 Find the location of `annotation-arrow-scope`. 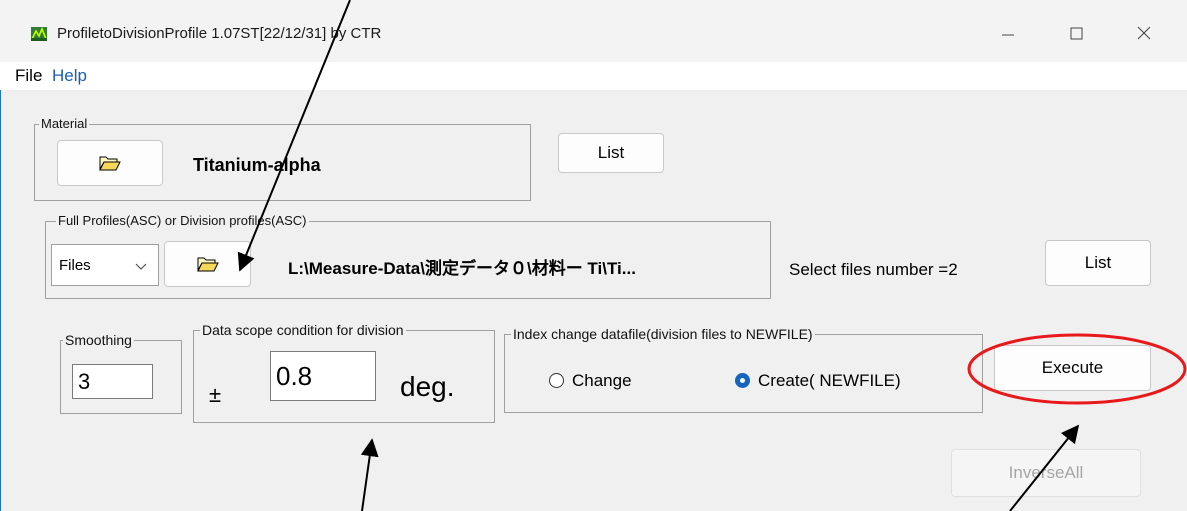

annotation-arrow-scope is located at coordinates (369, 474).